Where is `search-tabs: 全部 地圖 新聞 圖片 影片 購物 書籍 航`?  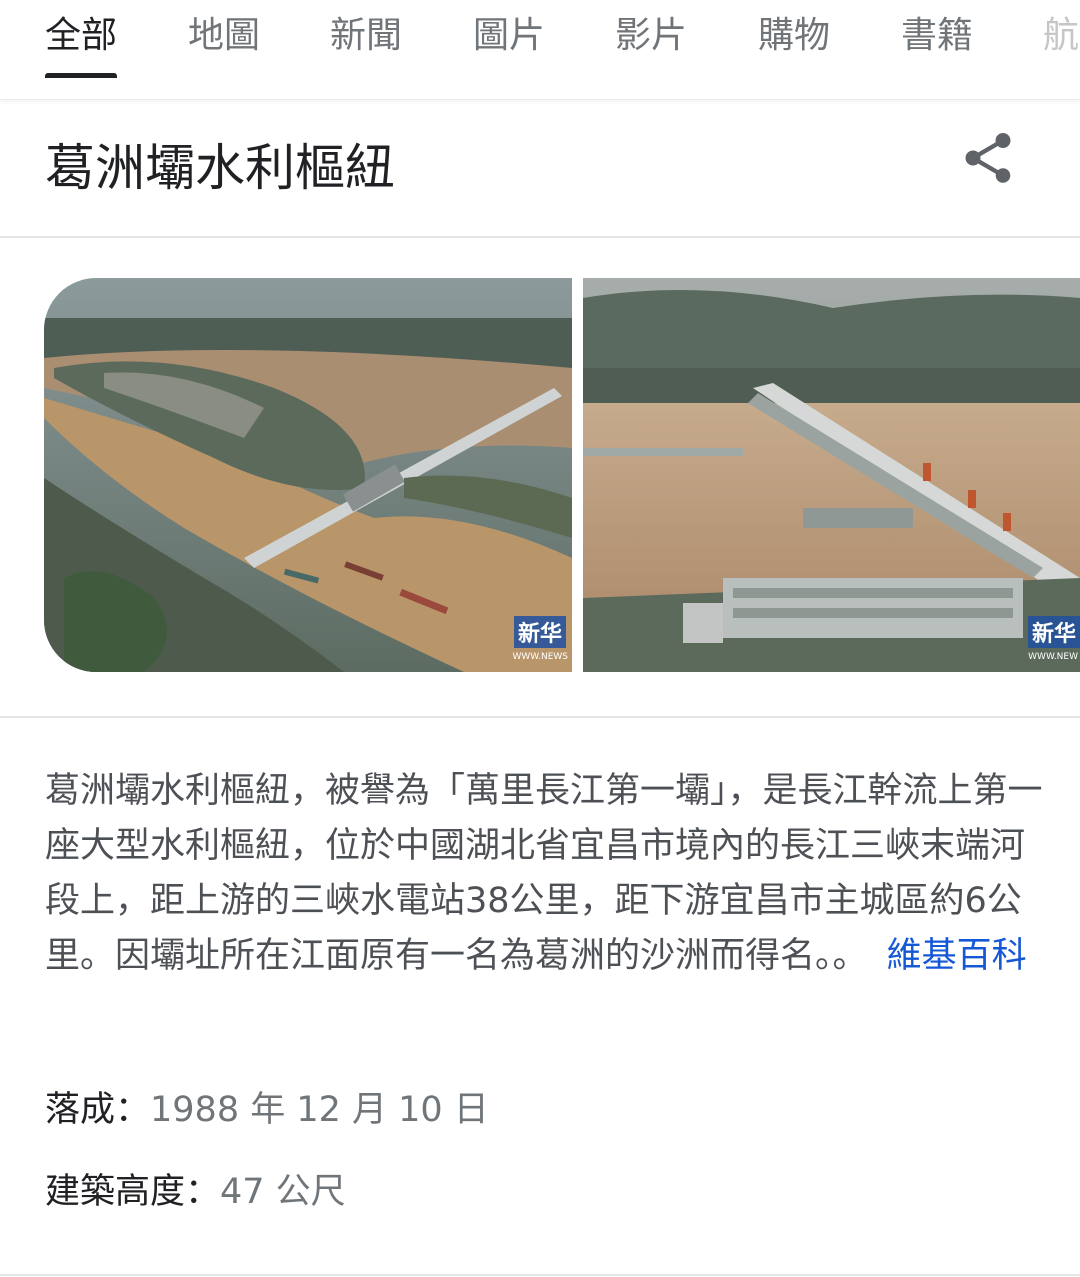
search-tabs: 全部 地圖 新聞 圖片 影片 購物 書籍 航 is located at coordinates (540, 50).